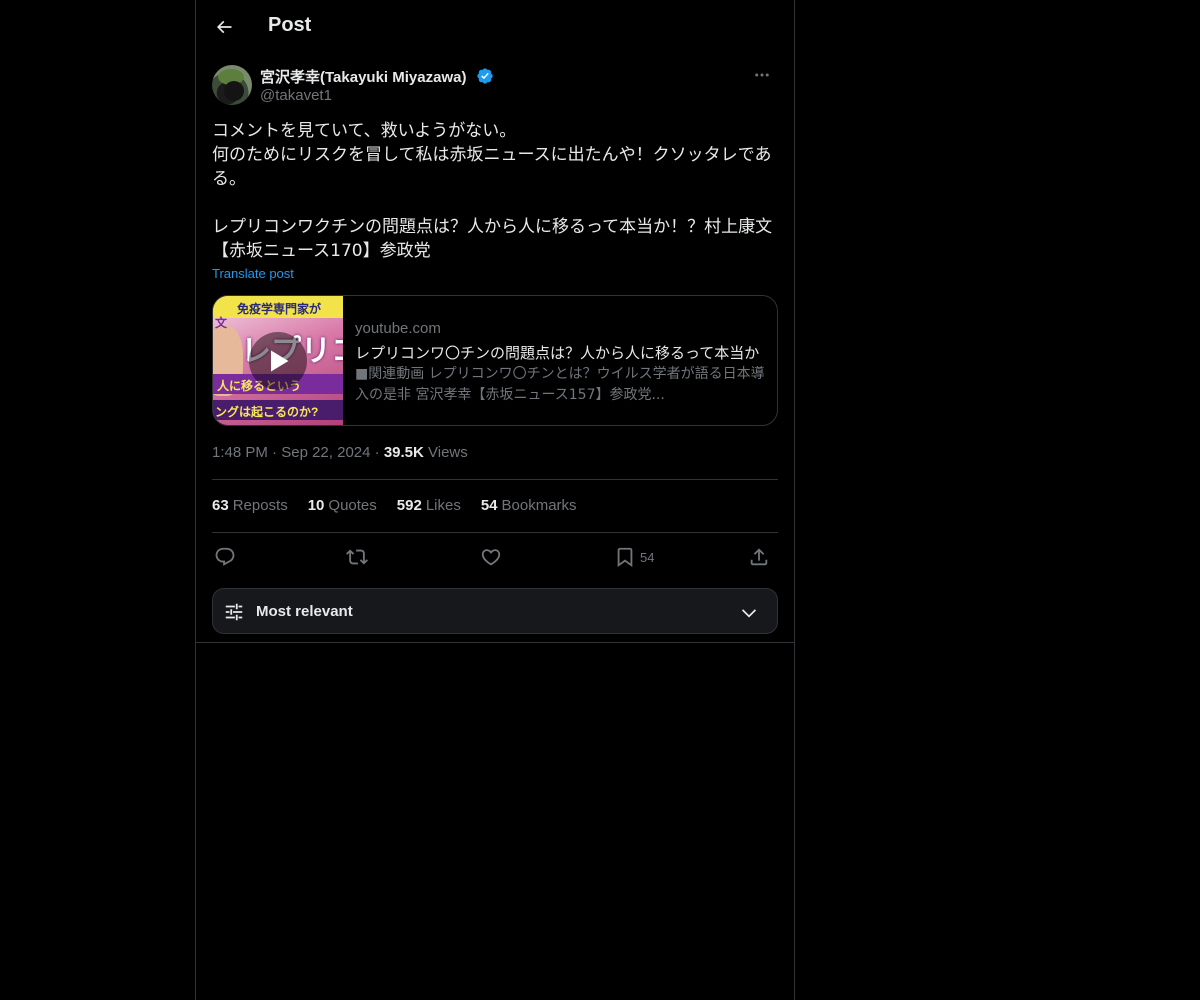 The image size is (1200, 1000). Describe the element at coordinates (240, 452) in the screenshot. I see `post-time: 1:48 PM` at that location.